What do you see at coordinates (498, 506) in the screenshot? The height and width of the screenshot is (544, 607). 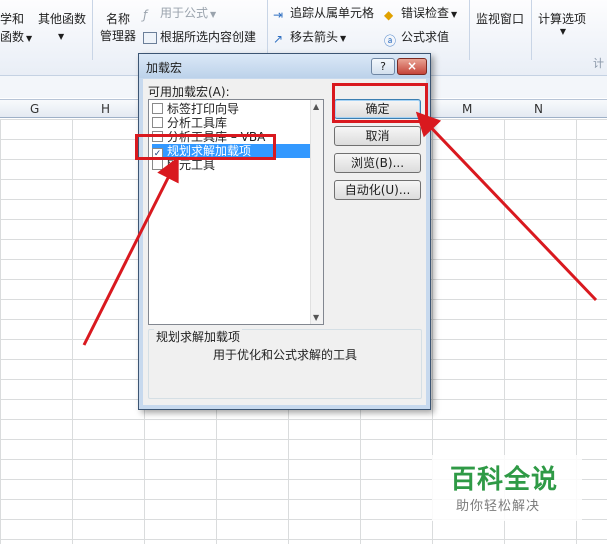 I see `watermark-subtitle: 助你轻松解决` at bounding box center [498, 506].